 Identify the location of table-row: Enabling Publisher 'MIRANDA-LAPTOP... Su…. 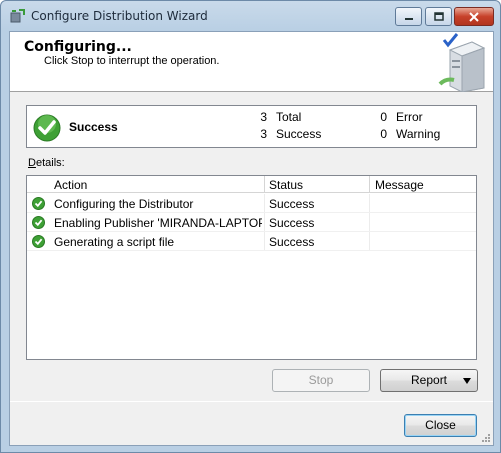
(251, 222).